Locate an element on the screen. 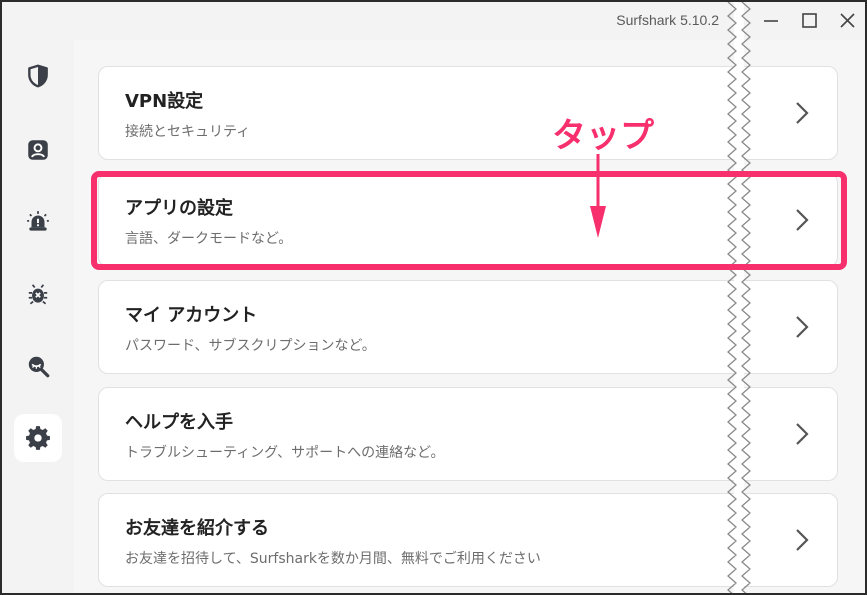 The height and width of the screenshot is (595, 867). user-icon is located at coordinates (38, 150).